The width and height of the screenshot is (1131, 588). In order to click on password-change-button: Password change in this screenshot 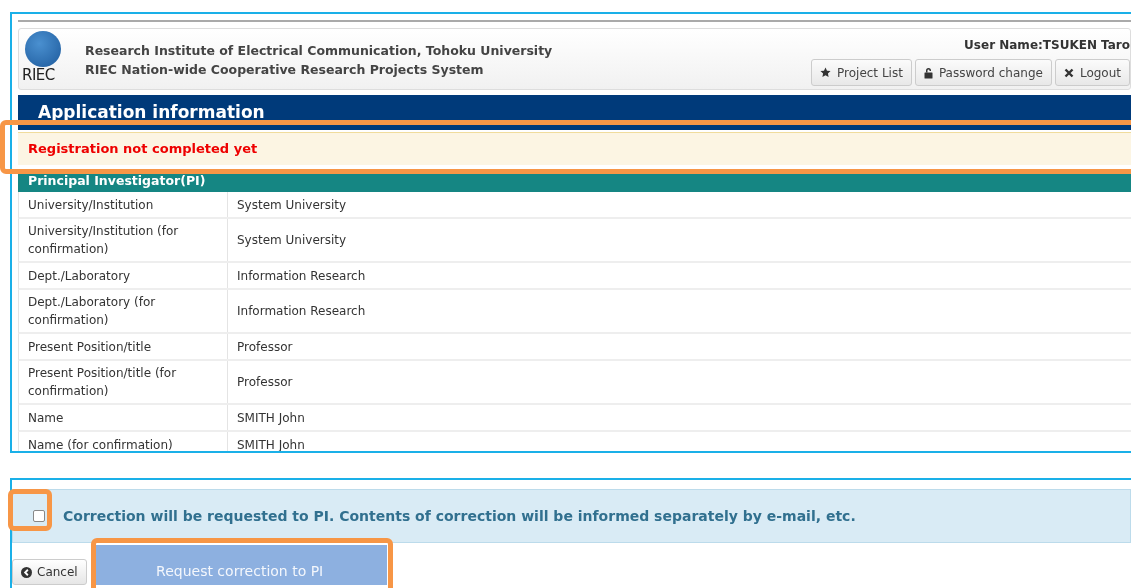, I will do `click(983, 72)`.